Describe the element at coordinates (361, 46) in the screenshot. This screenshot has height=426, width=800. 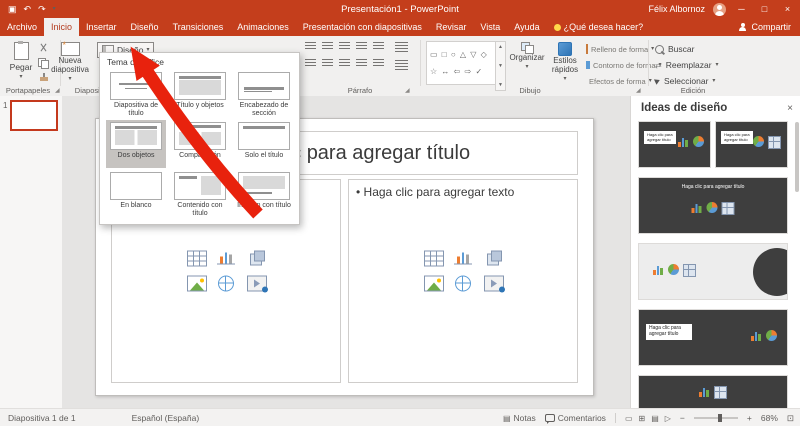
I see `increase-indent-icon` at that location.